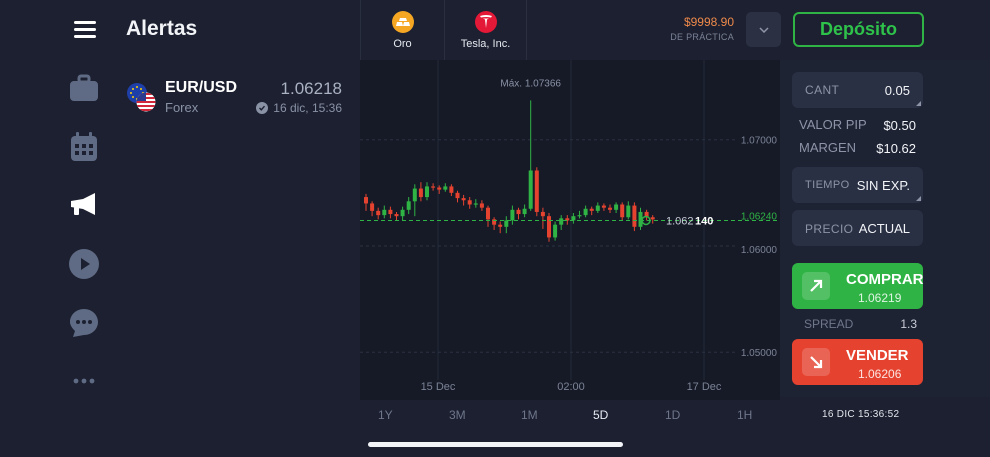 This screenshot has width=990, height=457. Describe the element at coordinates (201, 87) in the screenshot. I see `alert-pair: EUR/USD` at that location.